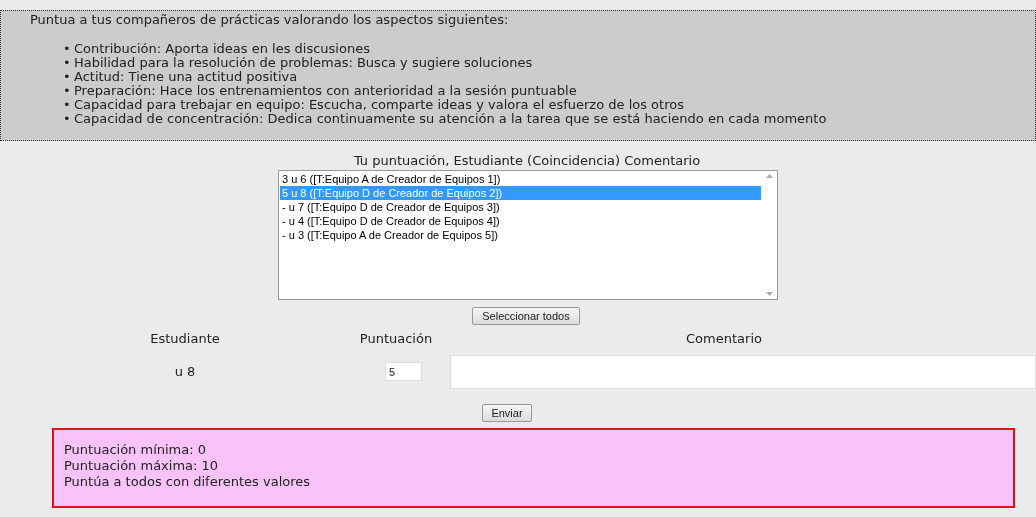 This screenshot has height=517, width=1036. Describe the element at coordinates (527, 161) in the screenshot. I see `list-title: Tu puntuación, Estudiante (Coincidencia) Comentario` at that location.